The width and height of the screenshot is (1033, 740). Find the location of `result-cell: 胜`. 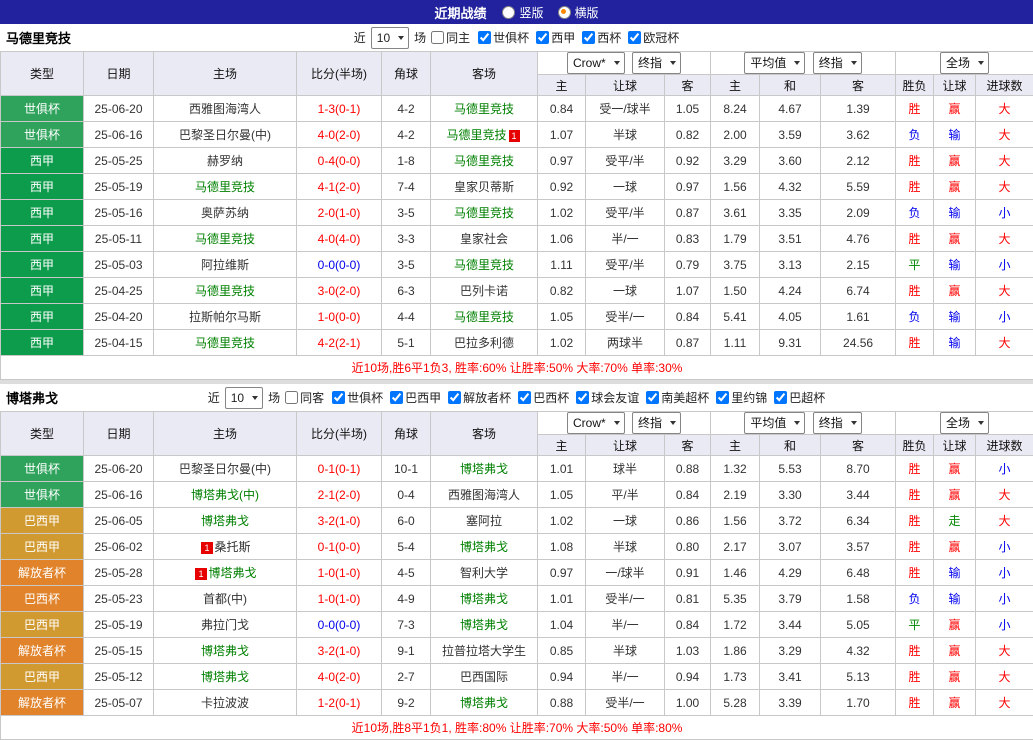

result-cell: 胜 is located at coordinates (915, 521).